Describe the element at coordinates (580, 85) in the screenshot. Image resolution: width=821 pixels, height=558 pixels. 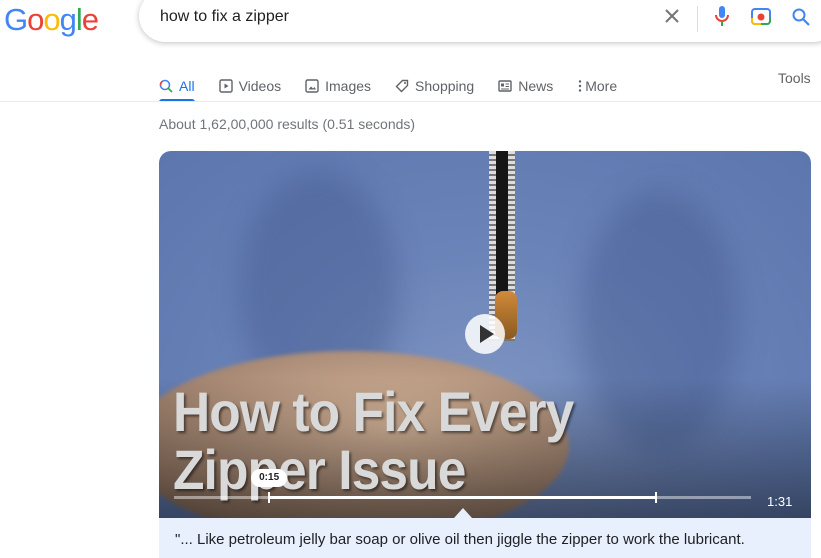
I see `more-vert-icon` at that location.